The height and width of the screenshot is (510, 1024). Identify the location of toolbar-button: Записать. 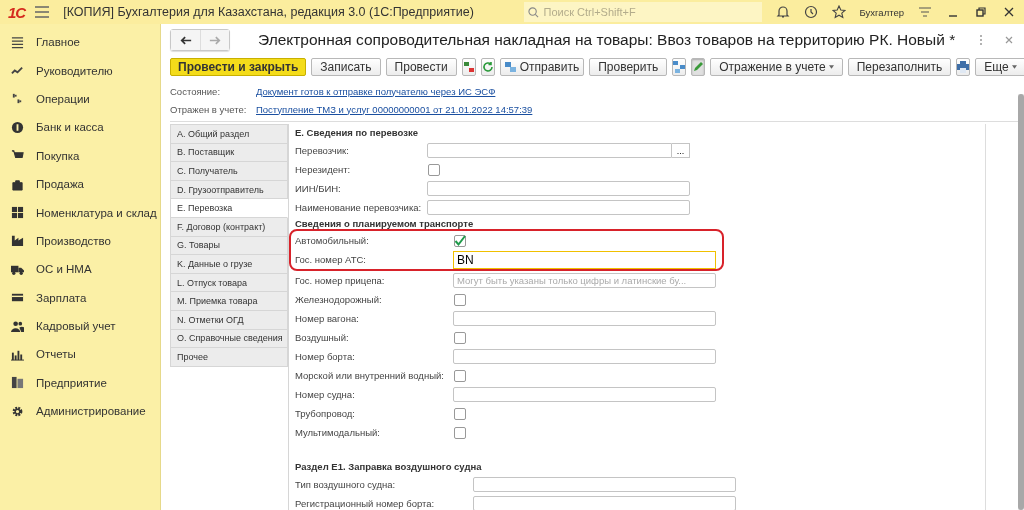
(346, 67).